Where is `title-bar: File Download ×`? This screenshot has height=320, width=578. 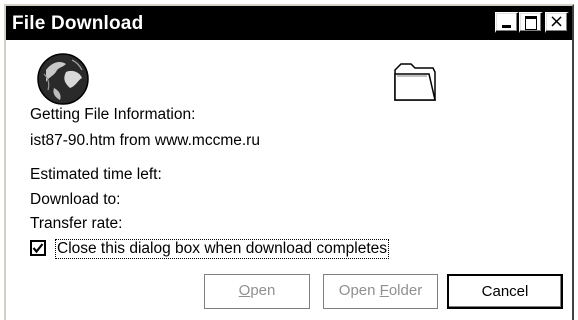
title-bar: File Download × is located at coordinates (289, 23).